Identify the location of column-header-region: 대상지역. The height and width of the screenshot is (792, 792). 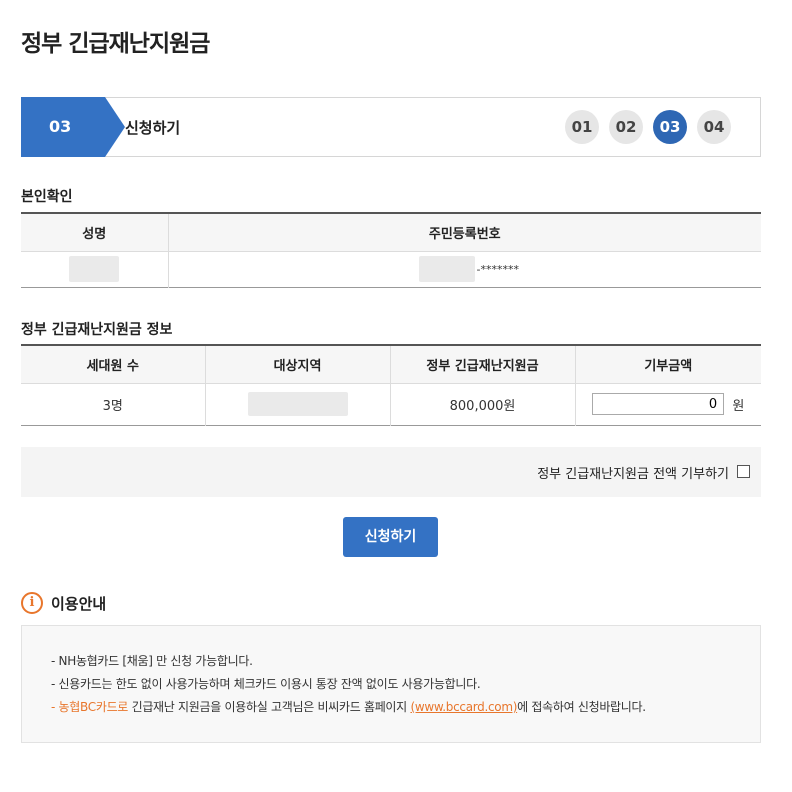
(297, 364).